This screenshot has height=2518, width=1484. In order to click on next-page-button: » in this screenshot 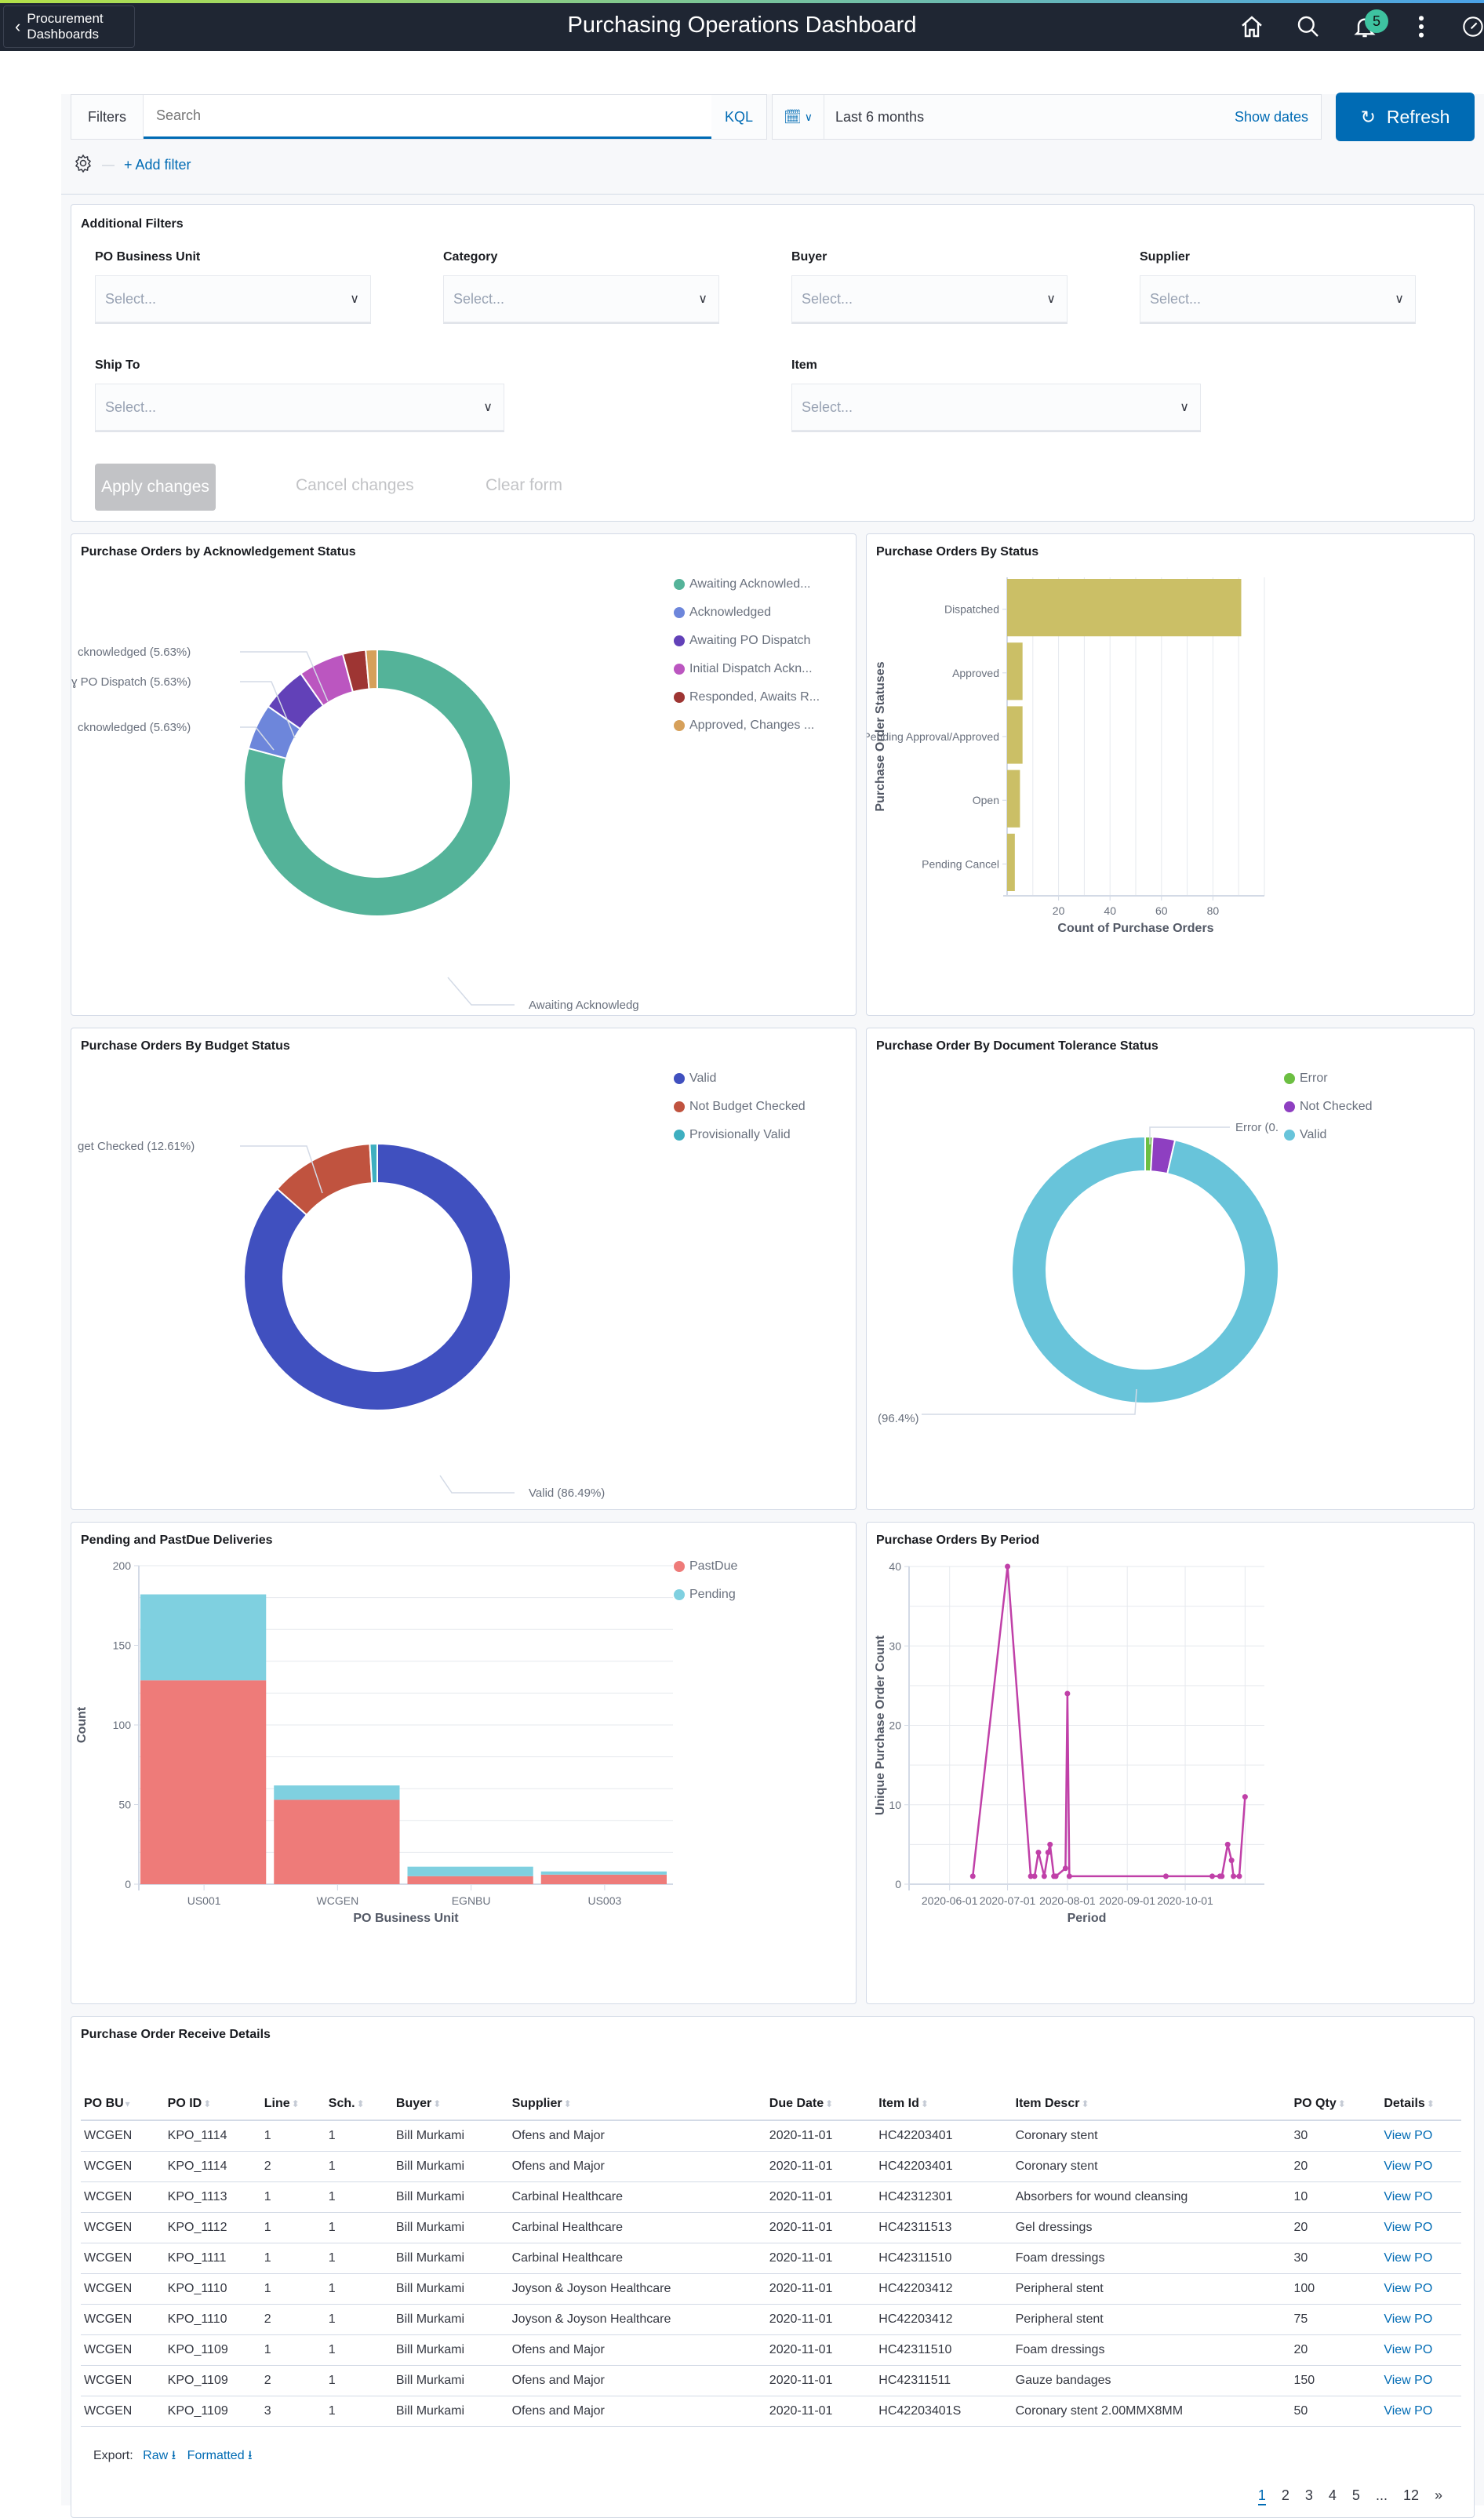, I will do `click(1438, 2496)`.